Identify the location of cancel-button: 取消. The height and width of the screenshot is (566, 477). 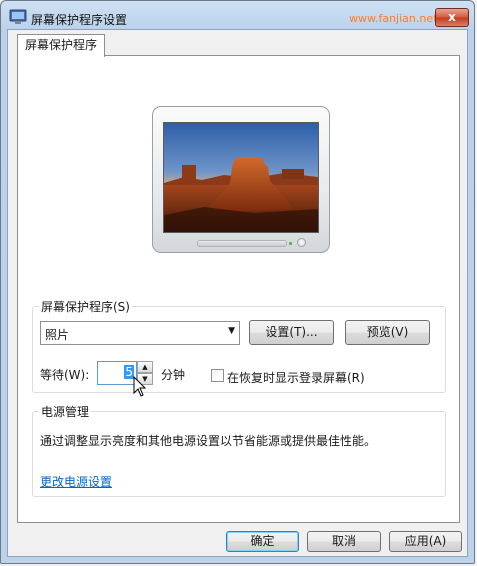
(344, 541).